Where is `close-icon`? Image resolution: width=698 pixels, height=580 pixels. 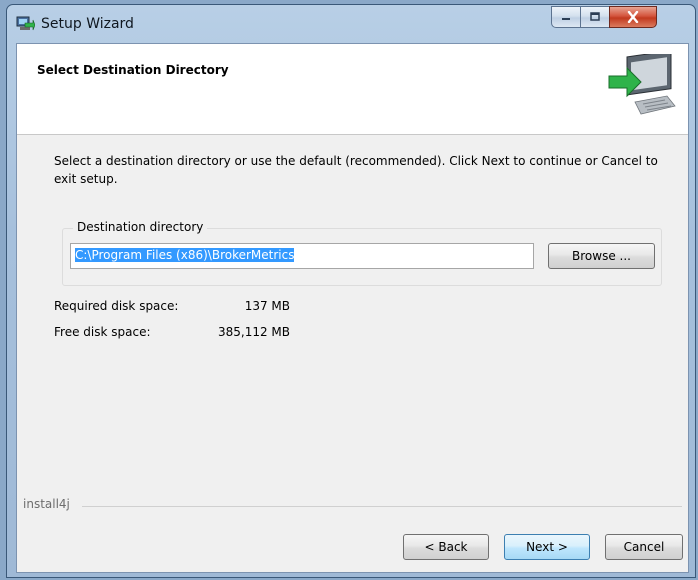 close-icon is located at coordinates (633, 17).